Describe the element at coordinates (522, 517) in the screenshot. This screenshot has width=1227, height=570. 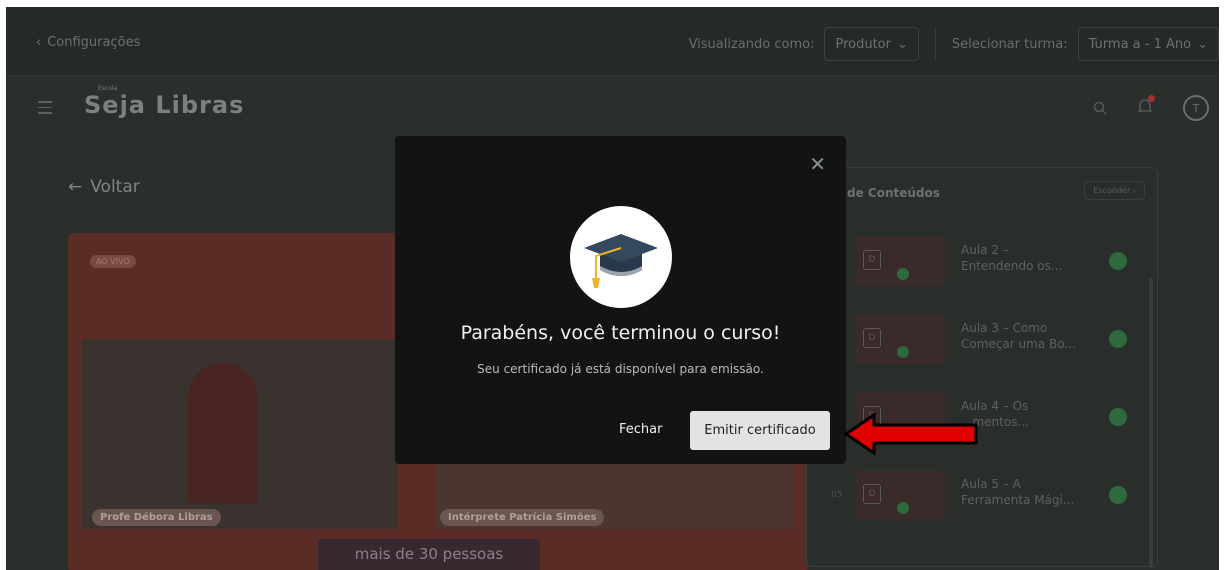
I see `interpreter-name-tag: Intérprete Patrícia Simões` at that location.